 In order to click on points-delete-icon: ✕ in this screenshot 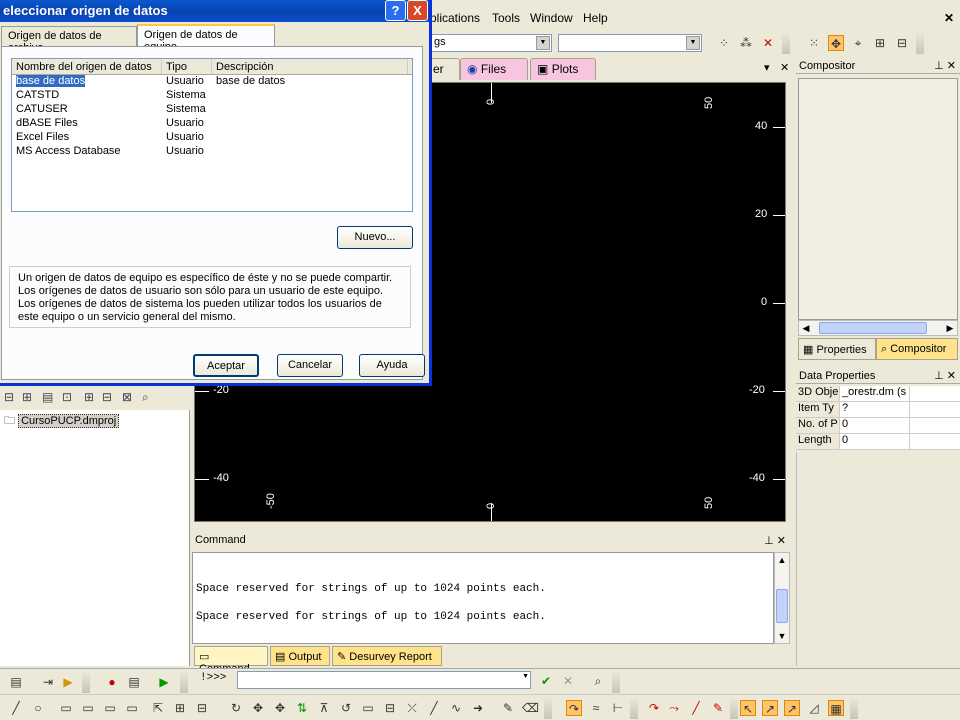, I will do `click(768, 43)`.